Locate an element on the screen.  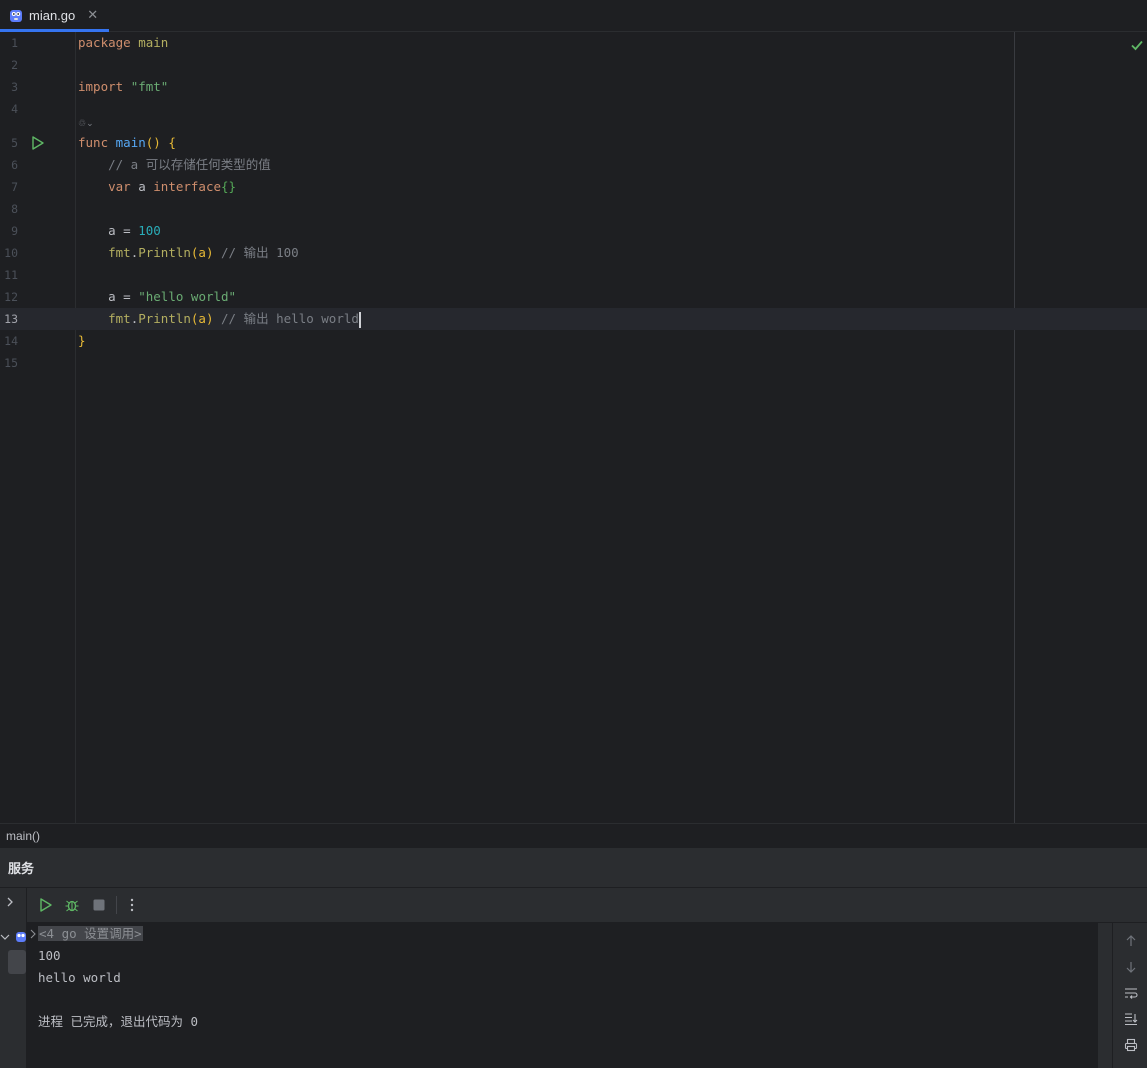
editor-tab-bar: mian.go ✕ is located at coordinates (573, 16).